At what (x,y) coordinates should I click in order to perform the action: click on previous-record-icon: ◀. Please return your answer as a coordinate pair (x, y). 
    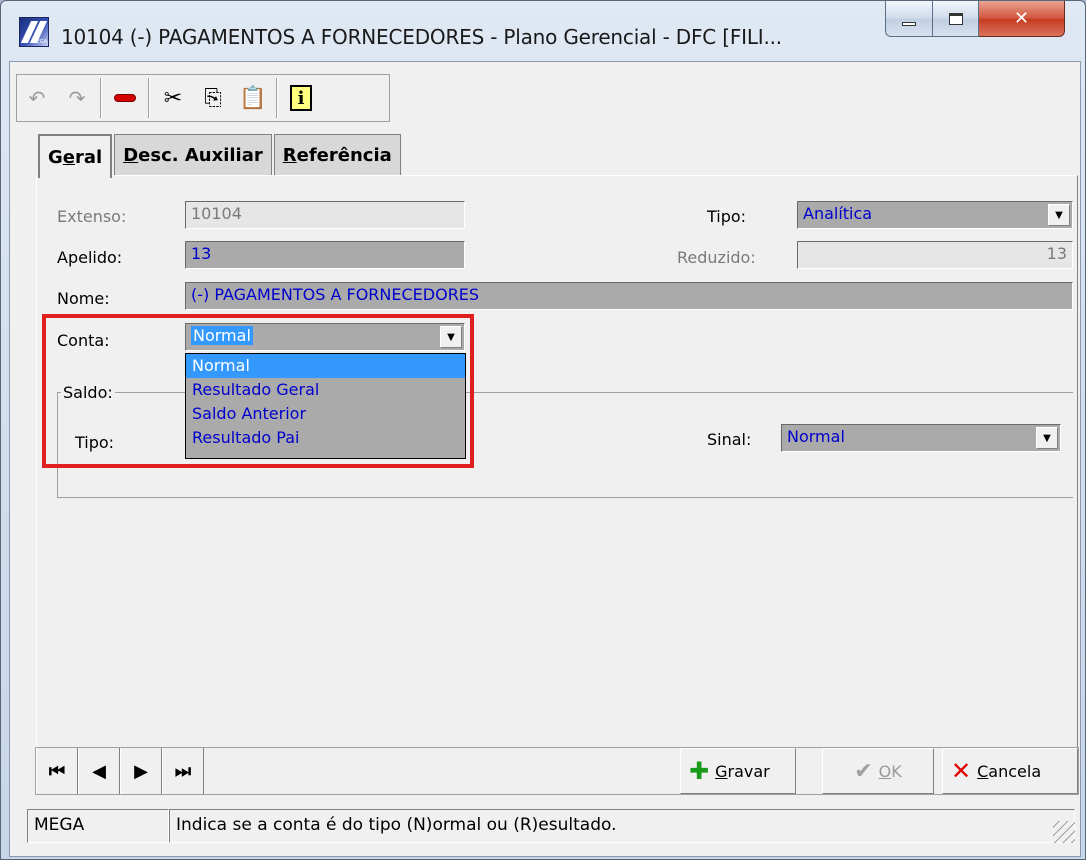
    Looking at the image, I should click on (99, 771).